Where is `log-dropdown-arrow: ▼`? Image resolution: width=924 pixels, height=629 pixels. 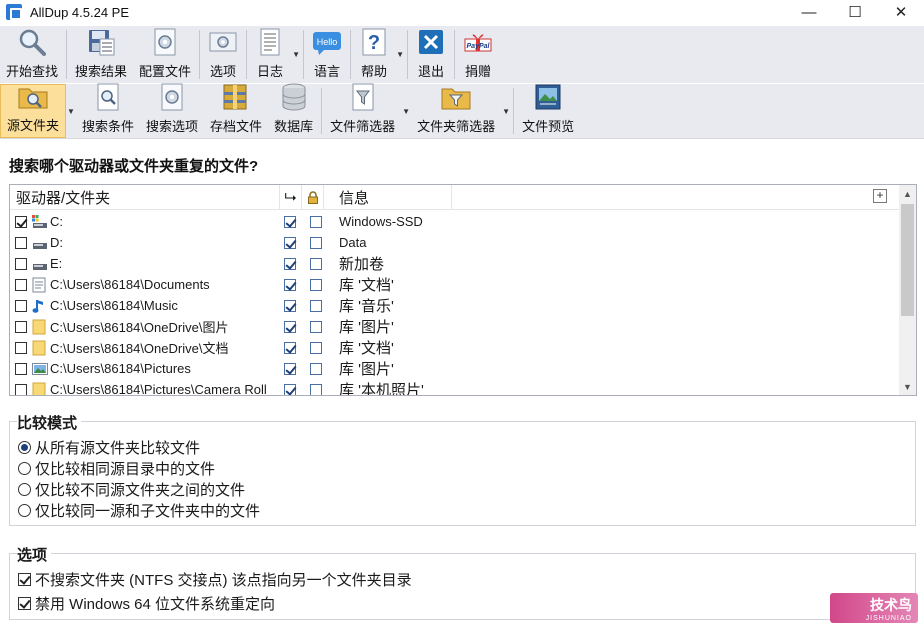
log-dropdown-arrow: ▼ is located at coordinates (296, 54).